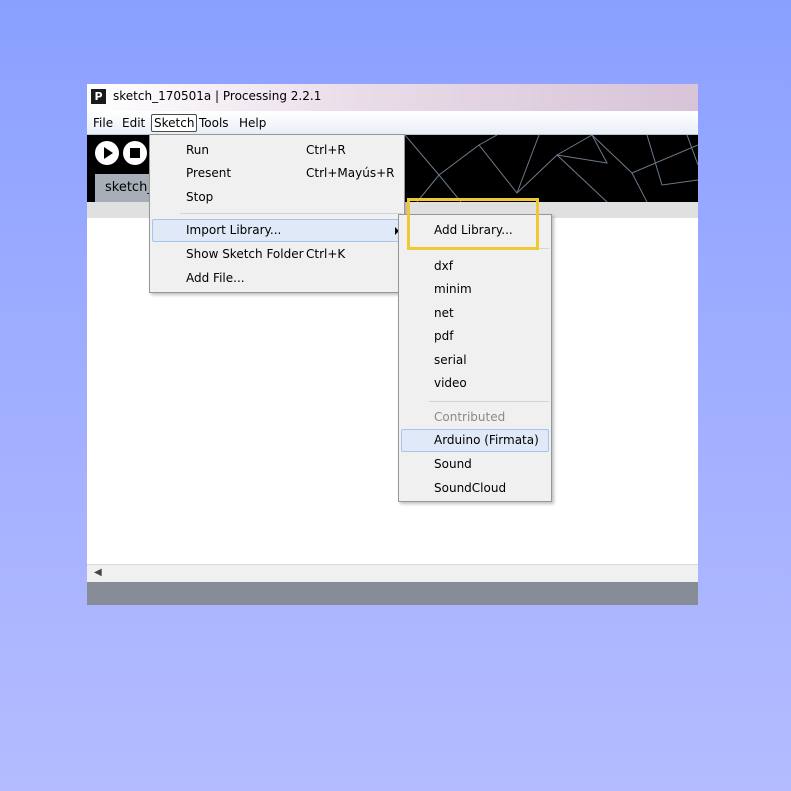 Image resolution: width=791 pixels, height=791 pixels. Describe the element at coordinates (174, 123) in the screenshot. I see `menu-sketch: Sketch` at that location.